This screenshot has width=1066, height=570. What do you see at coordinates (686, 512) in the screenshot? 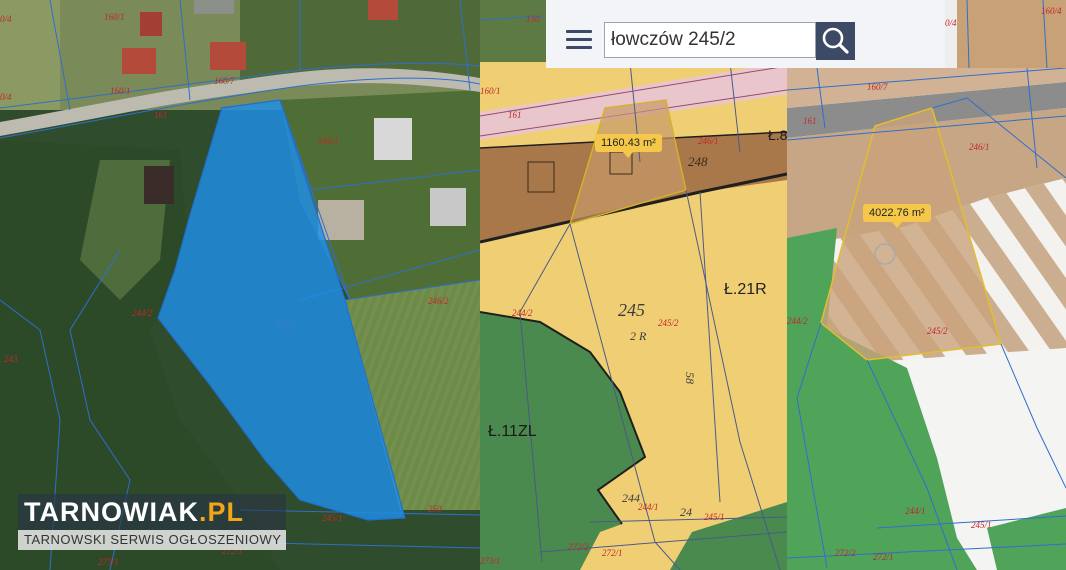
I see `plan-number-label: 24` at bounding box center [686, 512].